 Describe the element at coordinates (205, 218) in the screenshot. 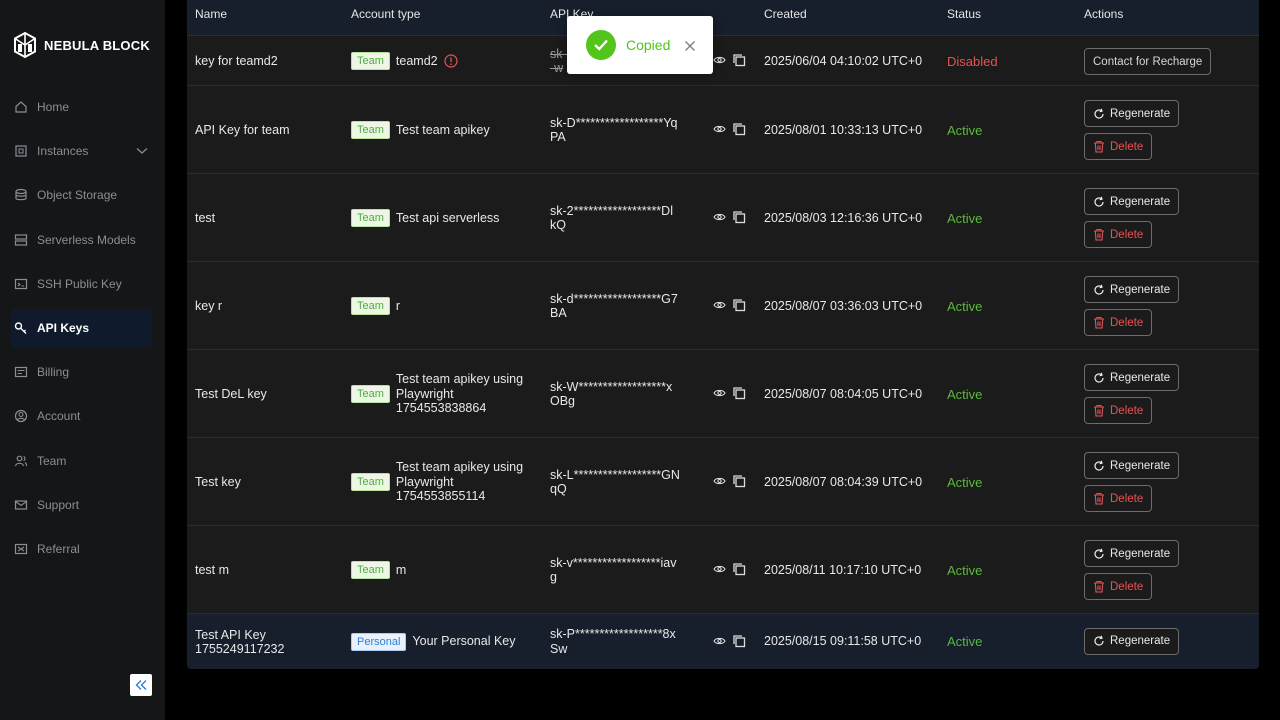

I see `key-name: test` at that location.